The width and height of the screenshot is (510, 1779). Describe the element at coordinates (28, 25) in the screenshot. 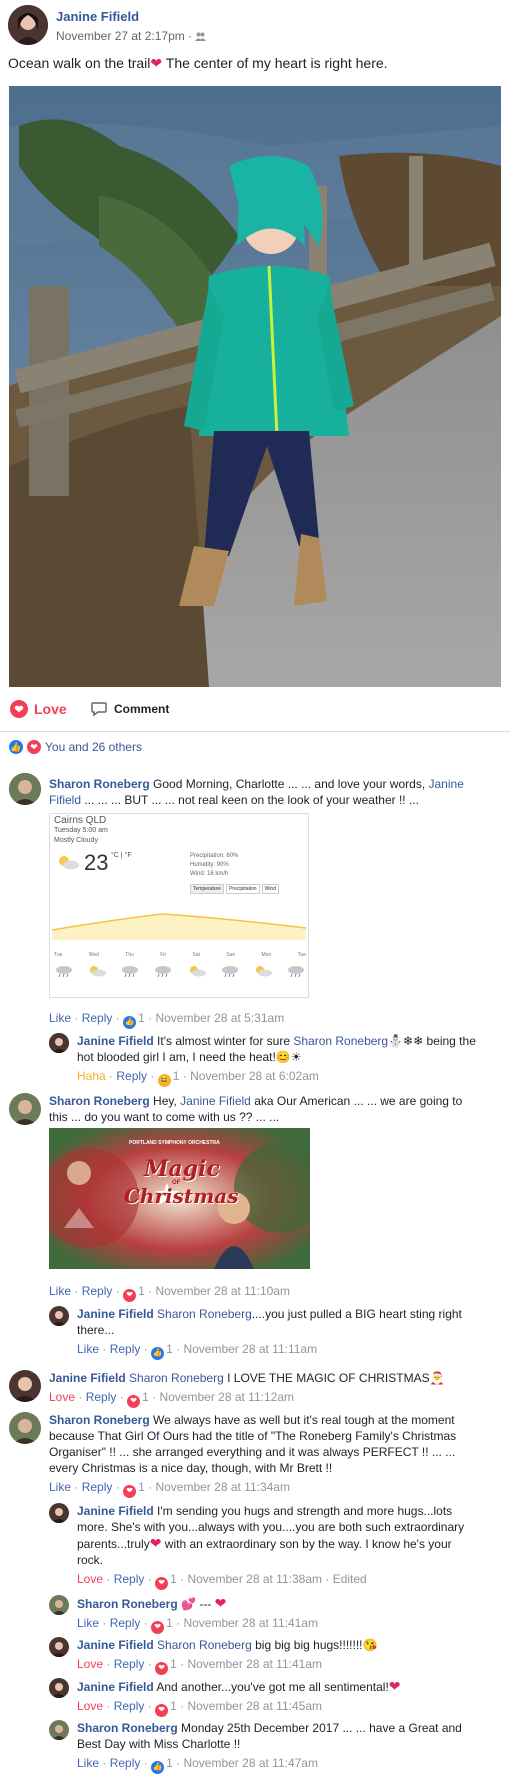

I see `author-avatar` at that location.